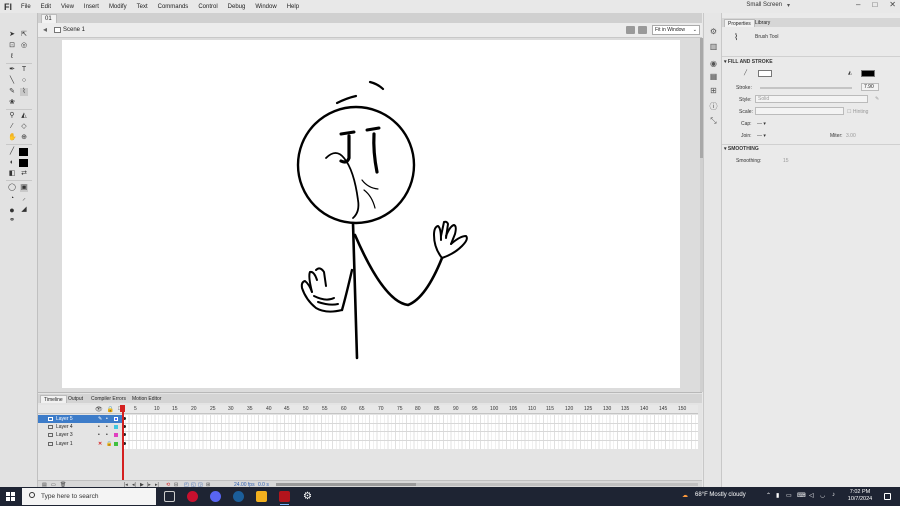  What do you see at coordinates (713, 47) in the screenshot?
I see `library-icon: ▥` at bounding box center [713, 47].